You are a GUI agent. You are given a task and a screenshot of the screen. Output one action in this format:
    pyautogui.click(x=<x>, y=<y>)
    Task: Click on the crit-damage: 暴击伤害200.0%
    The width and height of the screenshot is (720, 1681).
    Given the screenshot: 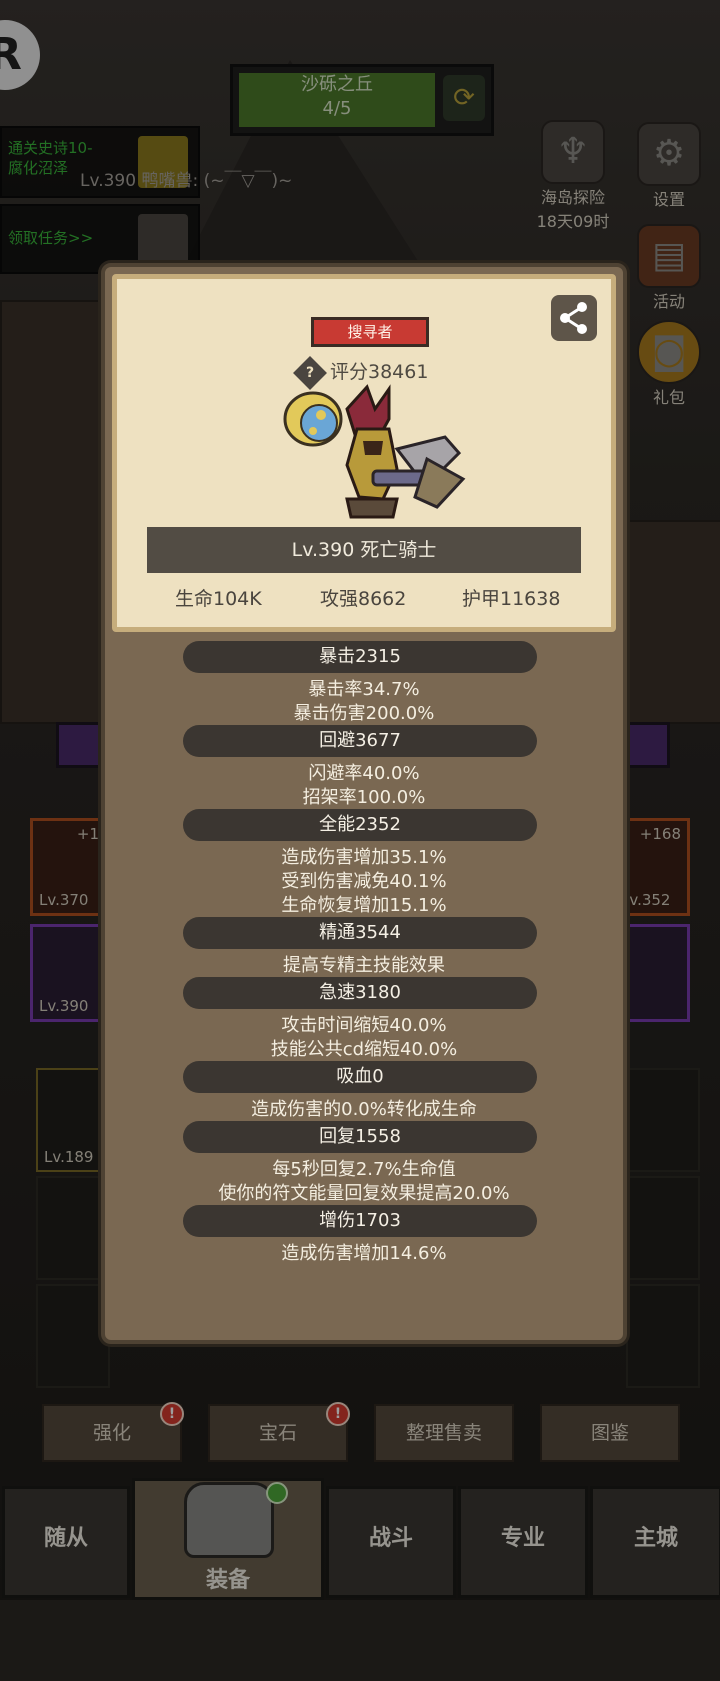 What is the action you would take?
    pyautogui.click(x=364, y=713)
    